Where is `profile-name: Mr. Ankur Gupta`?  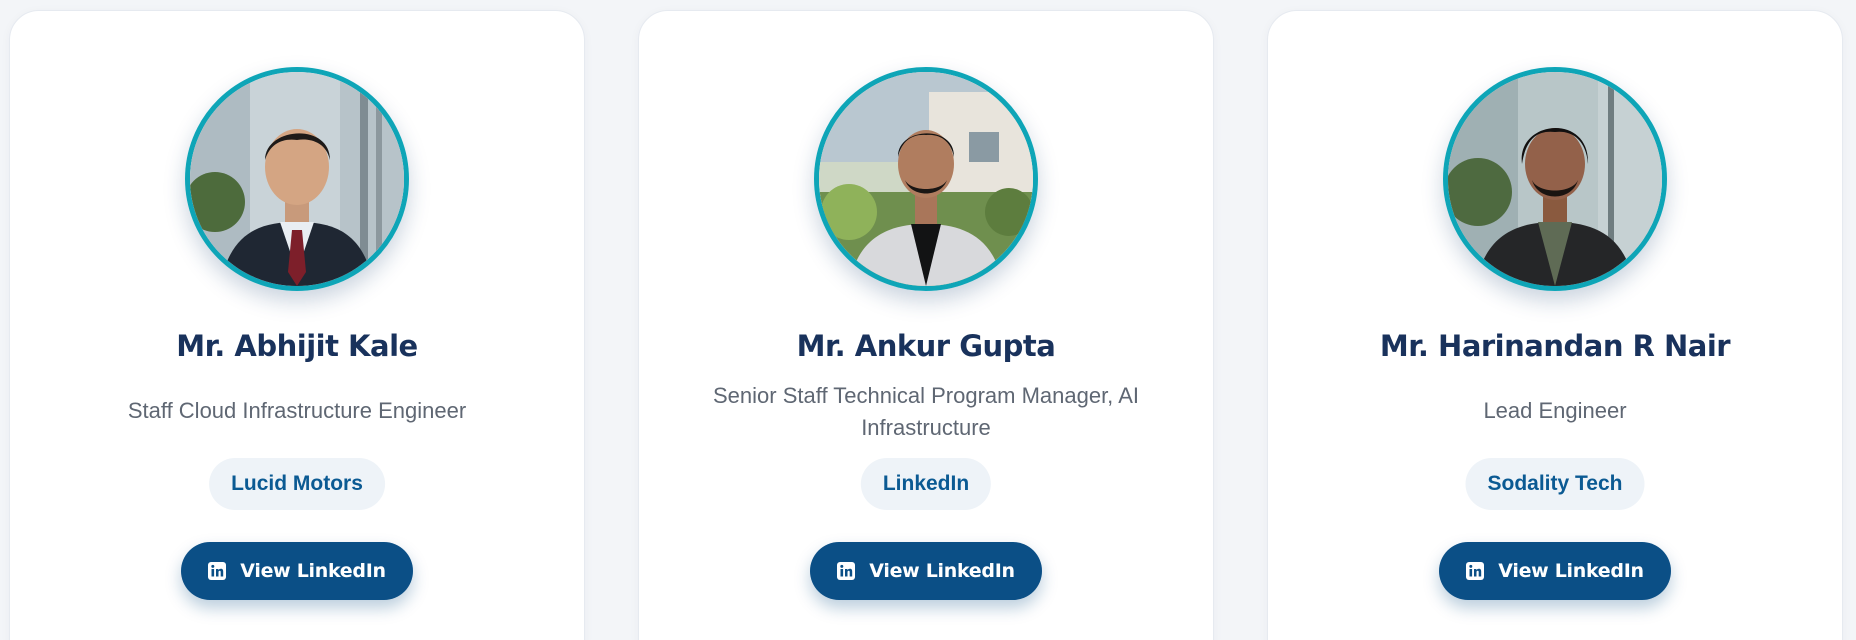
profile-name: Mr. Ankur Gupta is located at coordinates (926, 346).